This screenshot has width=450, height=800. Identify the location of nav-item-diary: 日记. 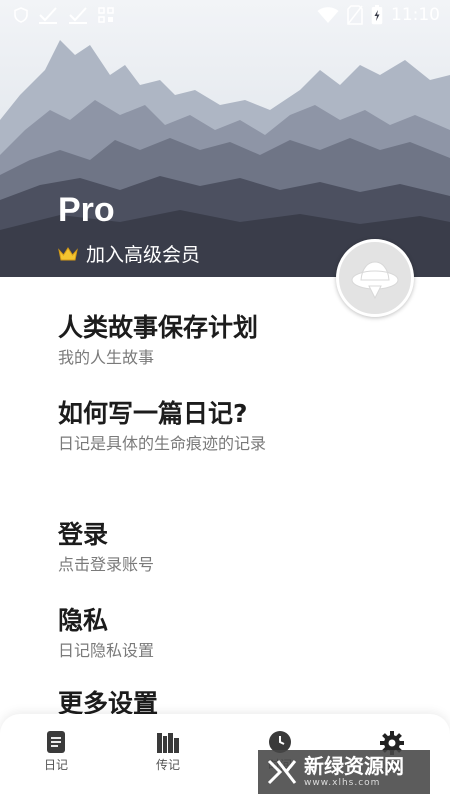
(56, 751).